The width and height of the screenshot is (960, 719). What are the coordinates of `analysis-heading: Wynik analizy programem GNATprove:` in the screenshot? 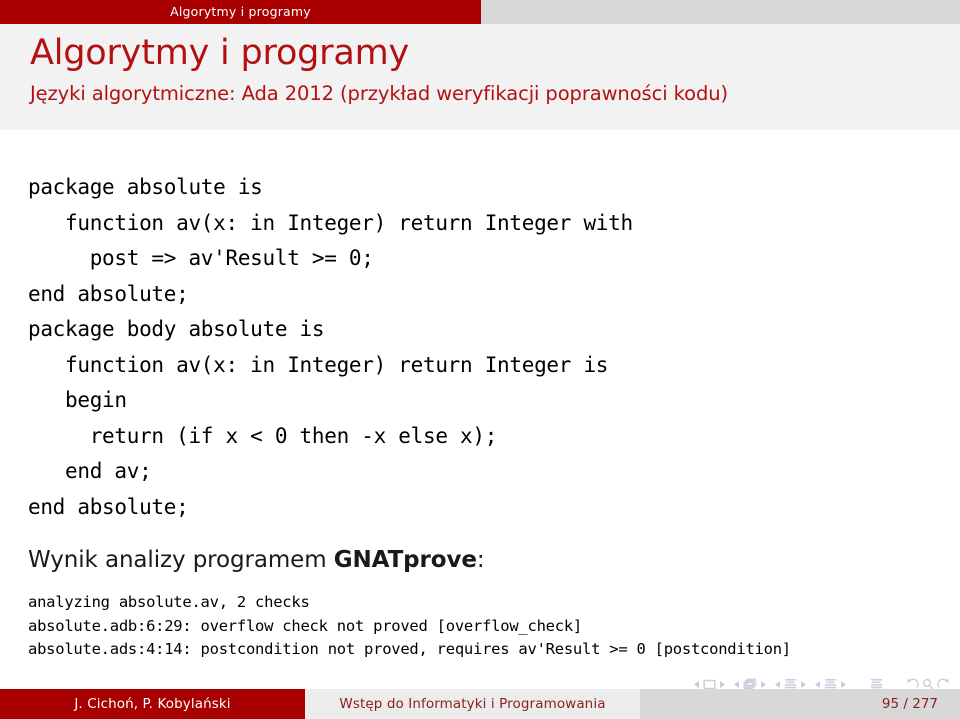 It's located at (494, 560).